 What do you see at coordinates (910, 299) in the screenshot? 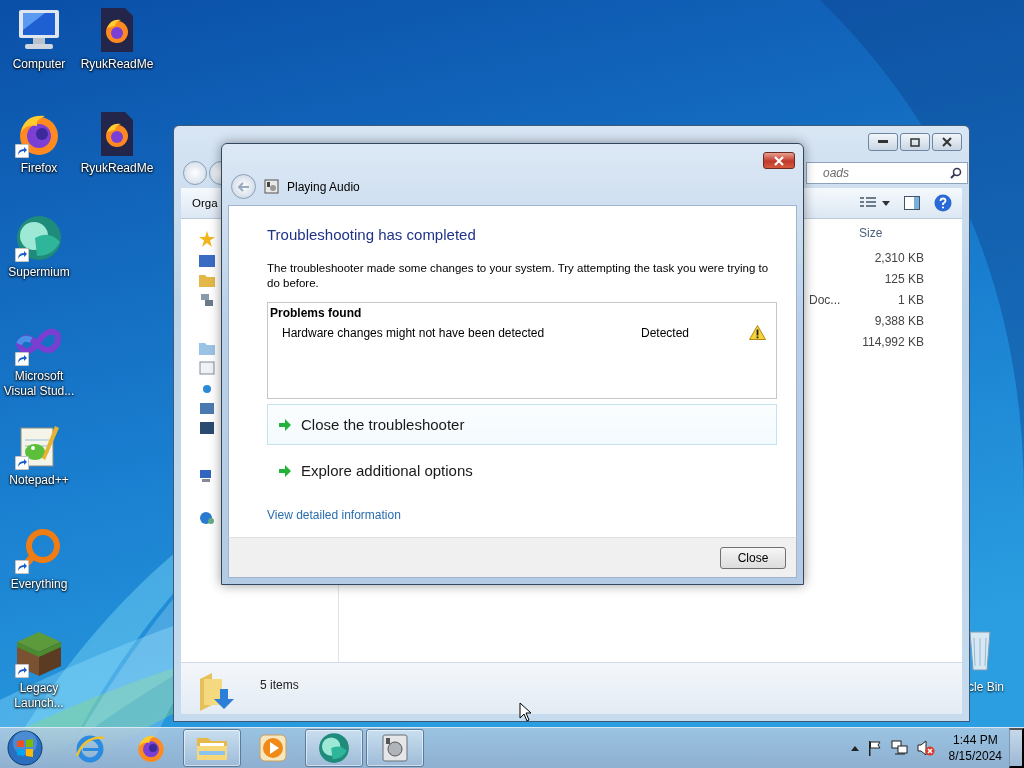
I see `file-size: 1 KB` at bounding box center [910, 299].